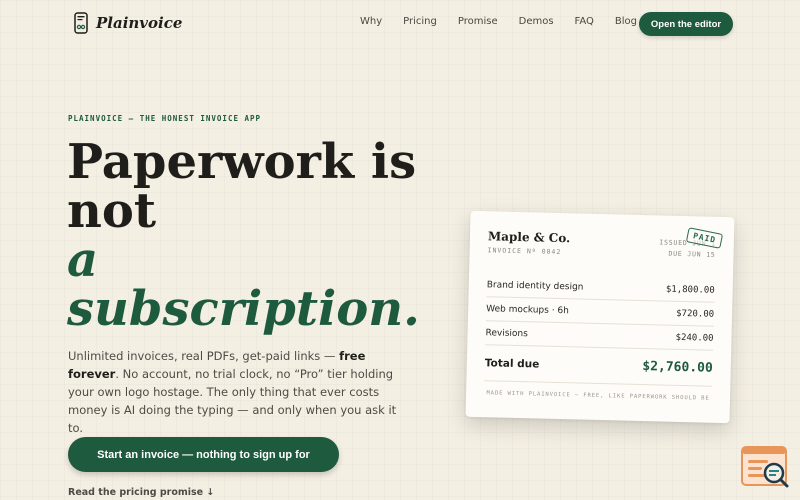  I want to click on total-label: Total due, so click(512, 363).